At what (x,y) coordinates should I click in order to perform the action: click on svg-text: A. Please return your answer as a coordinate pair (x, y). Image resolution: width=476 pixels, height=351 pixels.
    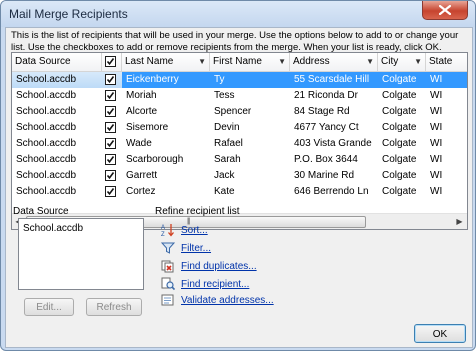
    Looking at the image, I should click on (163, 228).